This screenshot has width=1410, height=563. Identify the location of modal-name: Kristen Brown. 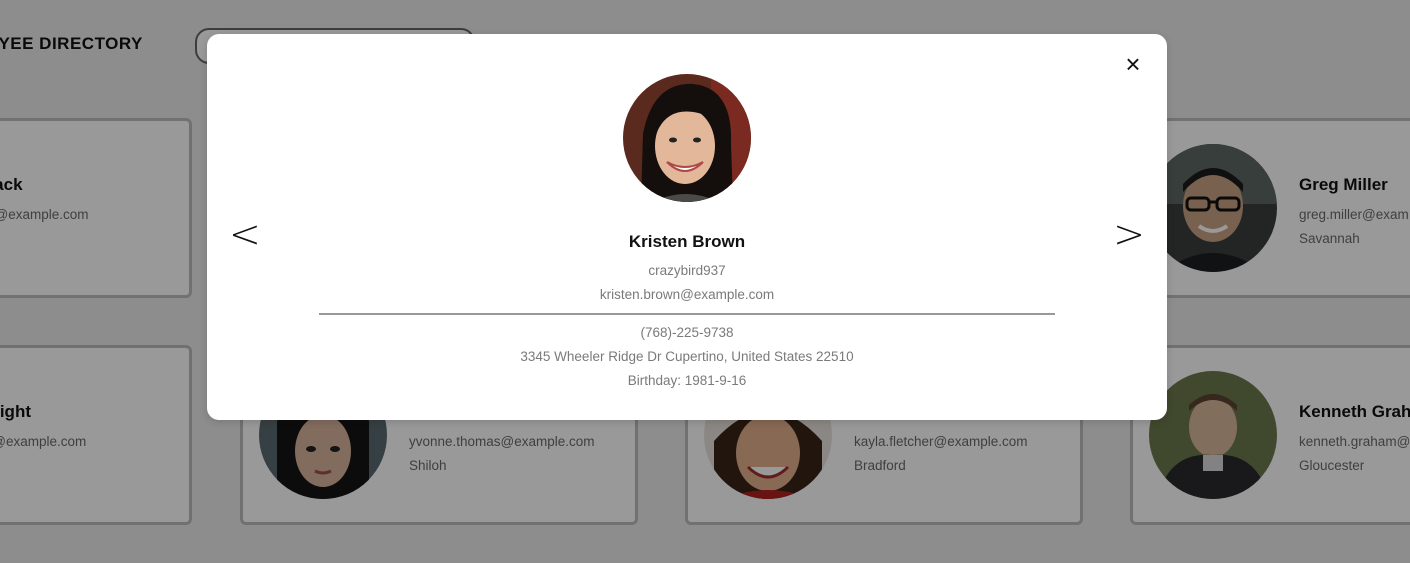
(687, 241).